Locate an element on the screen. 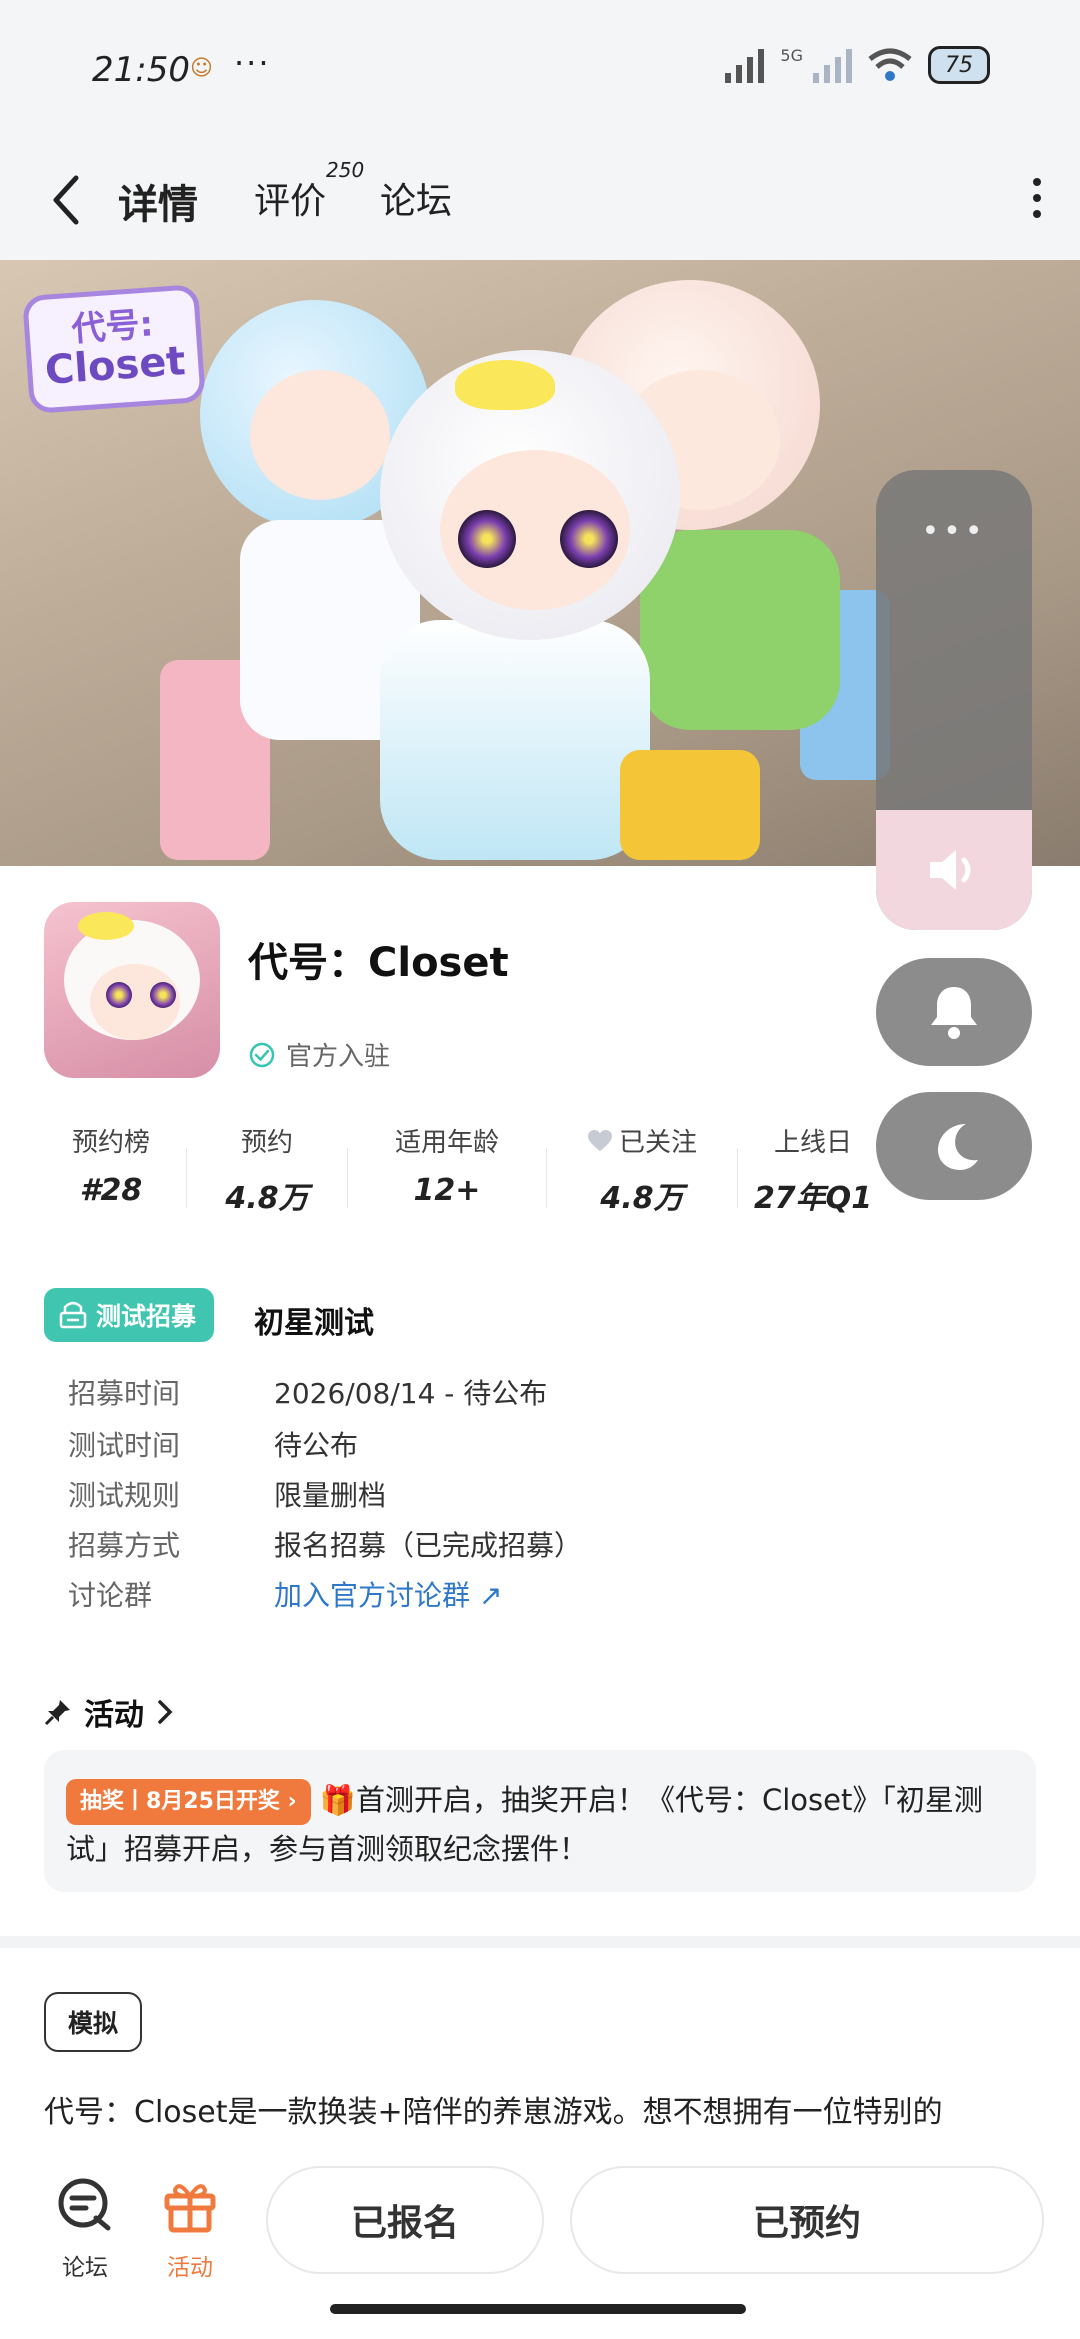 The width and height of the screenshot is (1080, 2339). discussion-group-row: 讨论群 加入官方讨论群 ↗ is located at coordinates (285, 1594).